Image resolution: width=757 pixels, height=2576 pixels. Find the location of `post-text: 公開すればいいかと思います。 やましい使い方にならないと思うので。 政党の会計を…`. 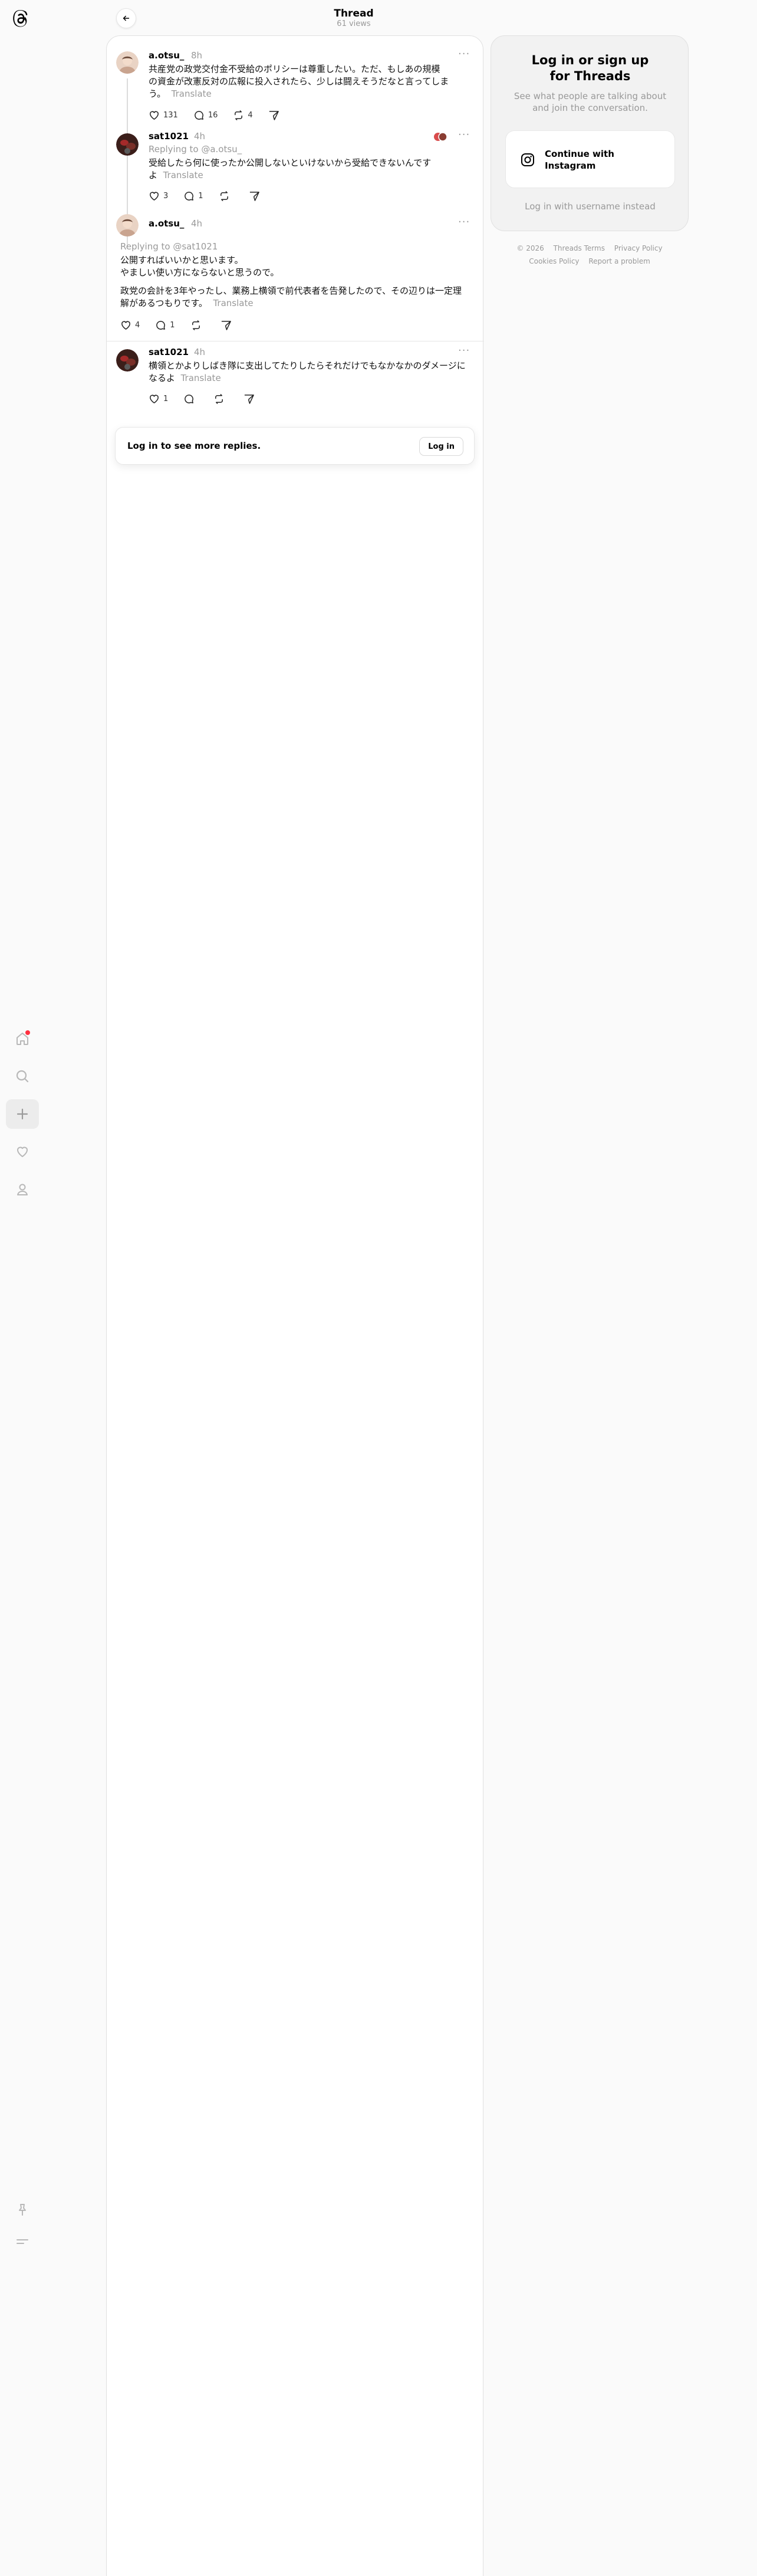

post-text: 公開すればいいかと思います。 やましい使い方にならないと思うので。 政党の会計を… is located at coordinates (291, 281).